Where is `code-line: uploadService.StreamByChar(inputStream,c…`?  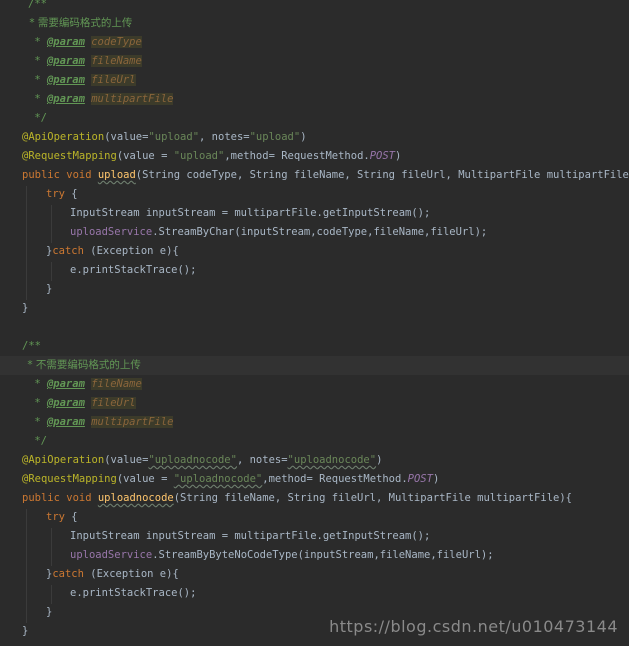
code-line: uploadService.StreamByChar(inputStream,c… is located at coordinates (349, 232).